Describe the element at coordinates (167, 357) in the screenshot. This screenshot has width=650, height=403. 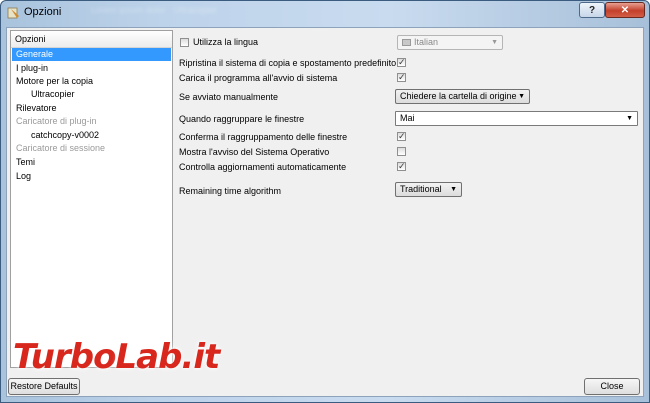
I see `watermark-text-b: Lab.it` at that location.